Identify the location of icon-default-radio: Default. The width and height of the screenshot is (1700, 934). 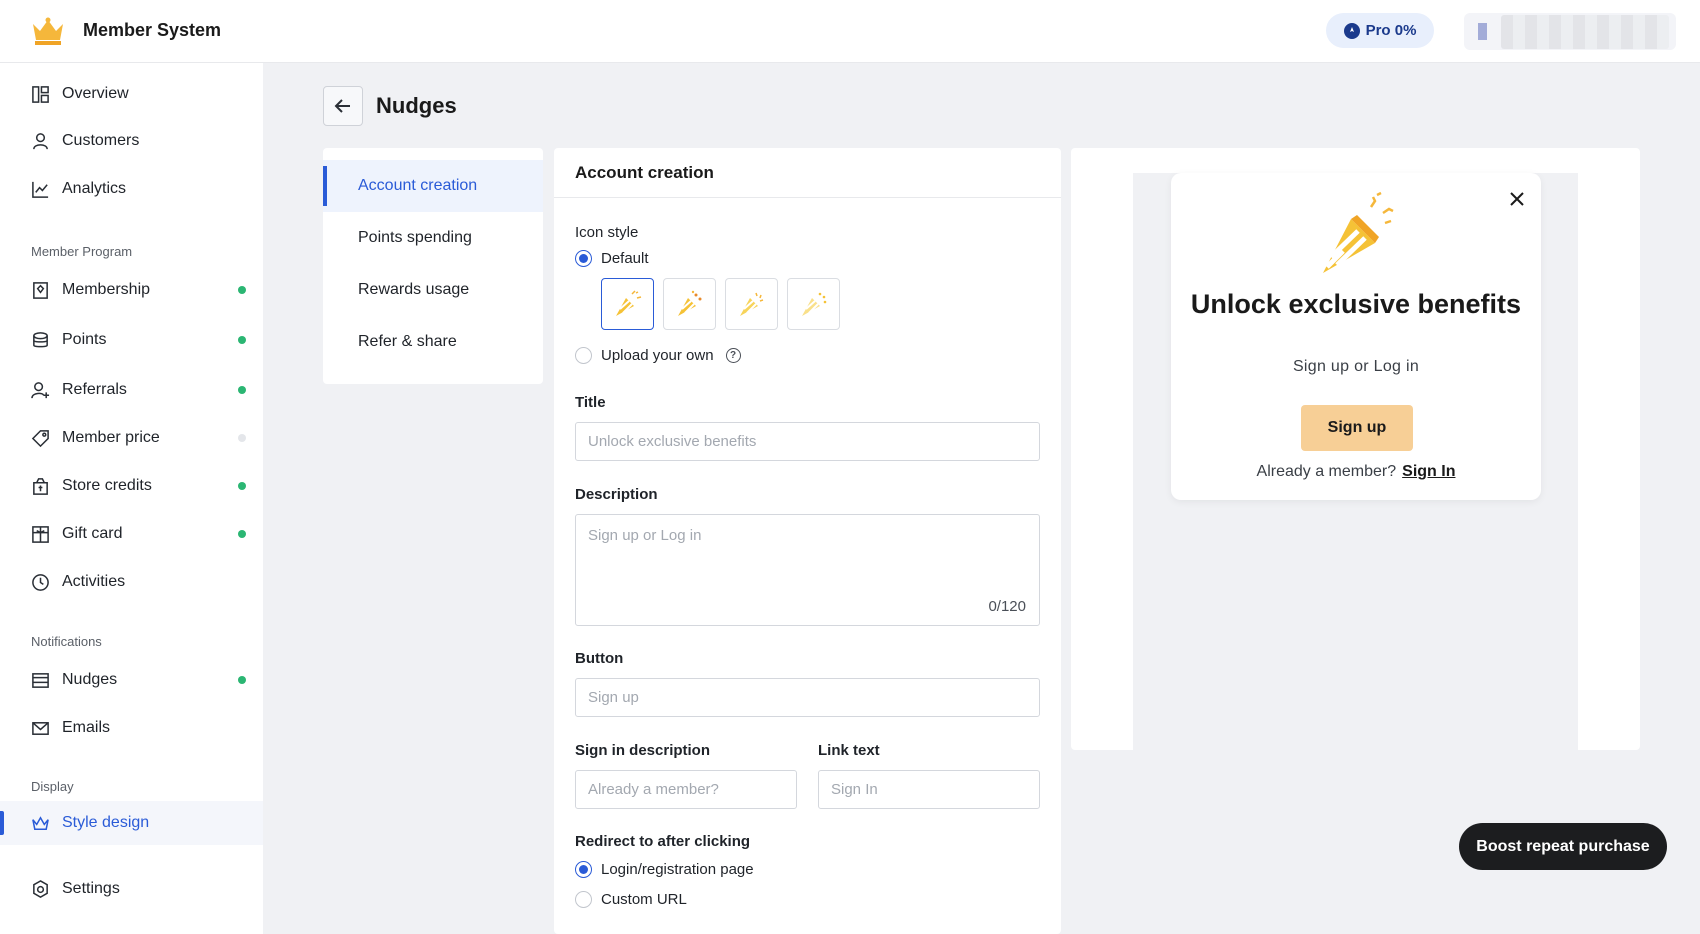
(612, 258).